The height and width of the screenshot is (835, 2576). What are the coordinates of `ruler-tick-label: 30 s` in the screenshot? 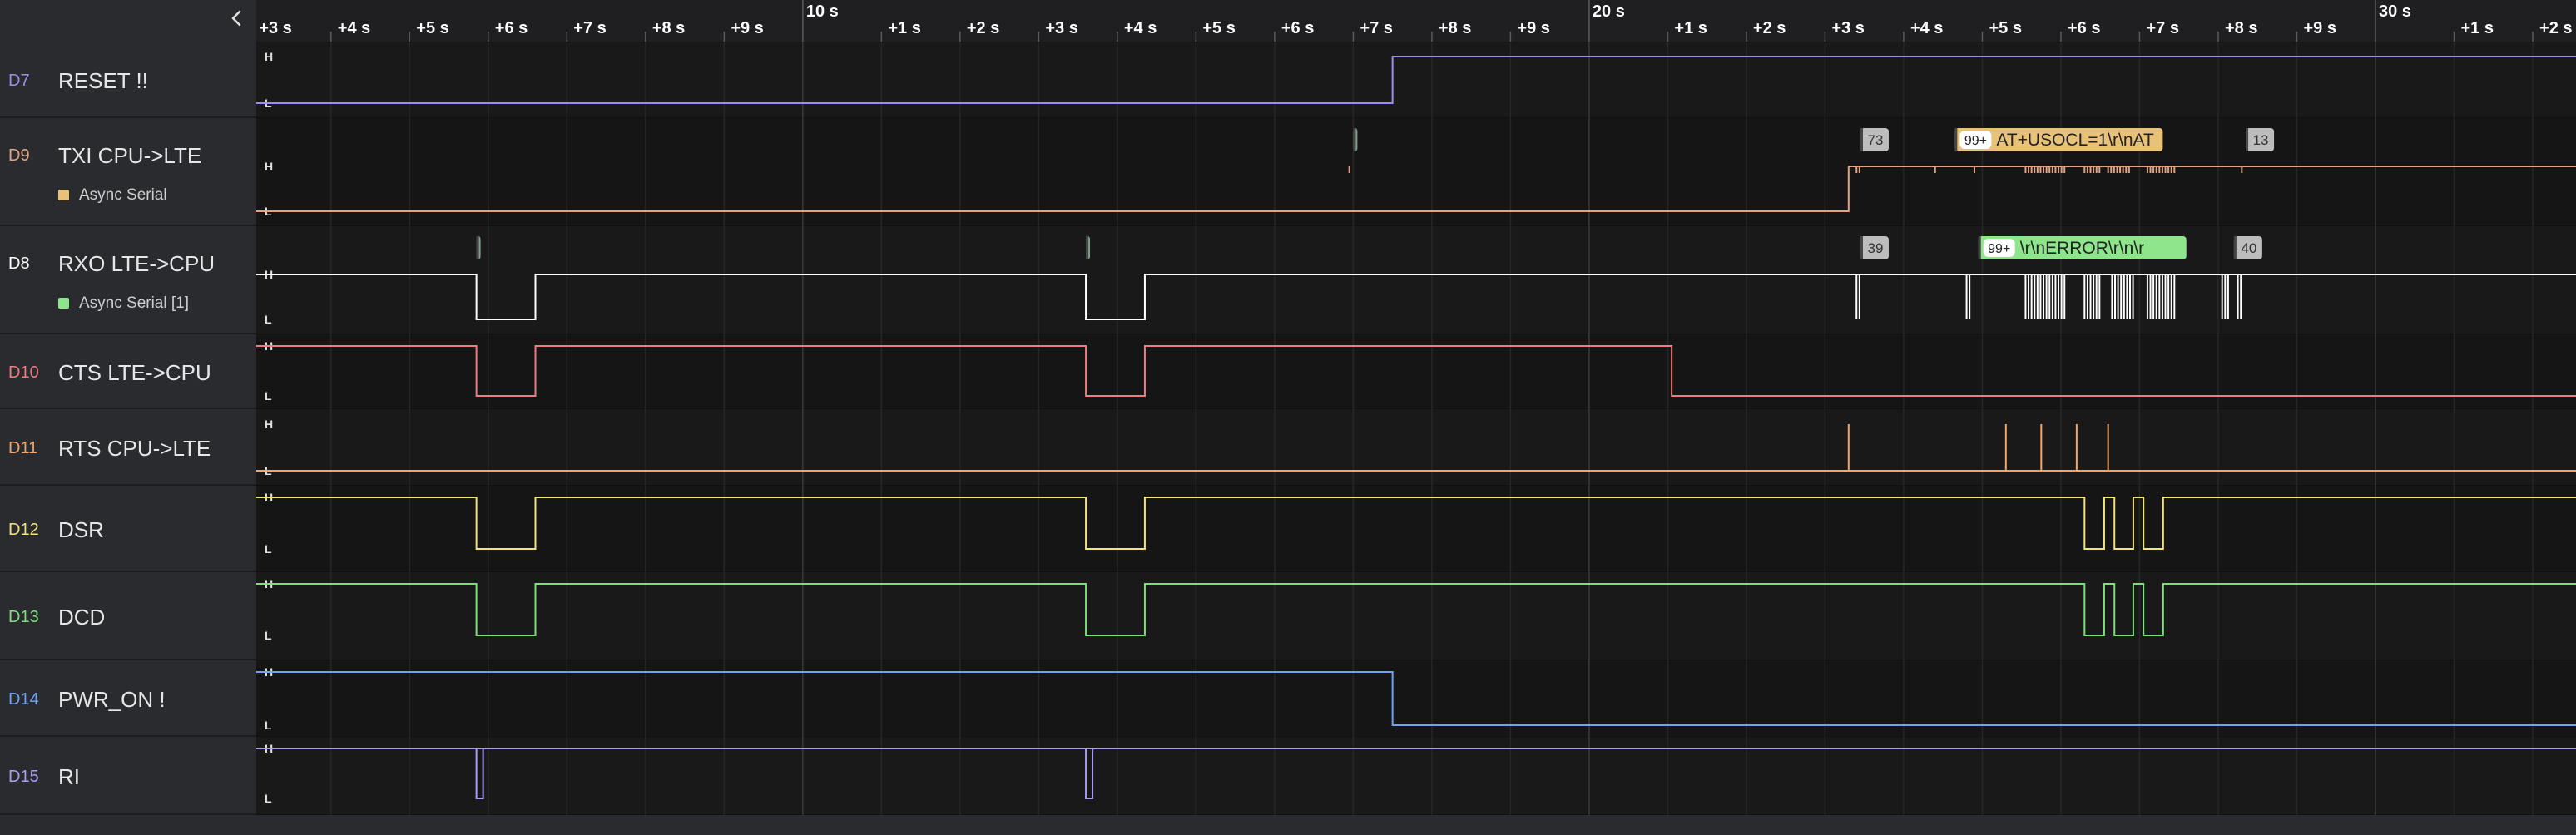 It's located at (2395, 12).